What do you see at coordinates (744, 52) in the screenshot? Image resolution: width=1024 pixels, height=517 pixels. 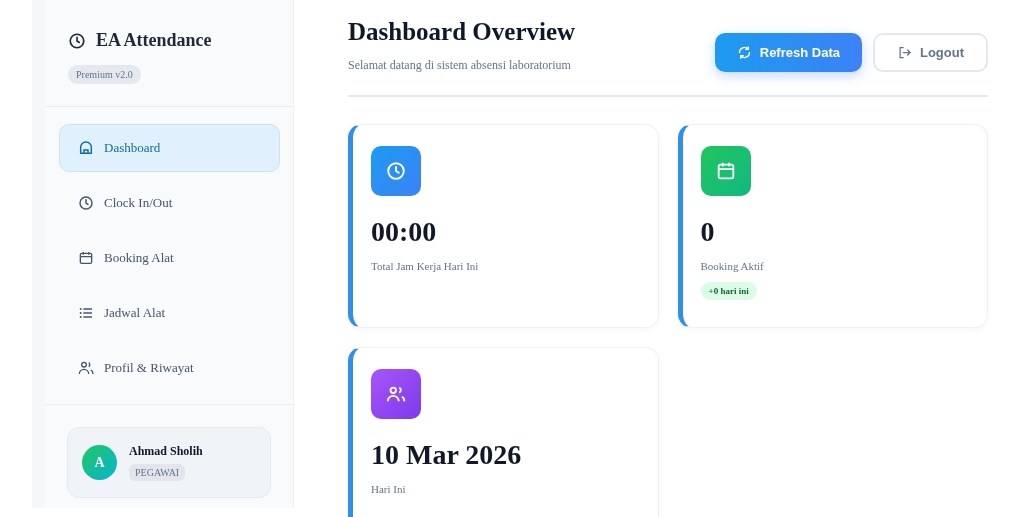 I see `refresh-icon` at bounding box center [744, 52].